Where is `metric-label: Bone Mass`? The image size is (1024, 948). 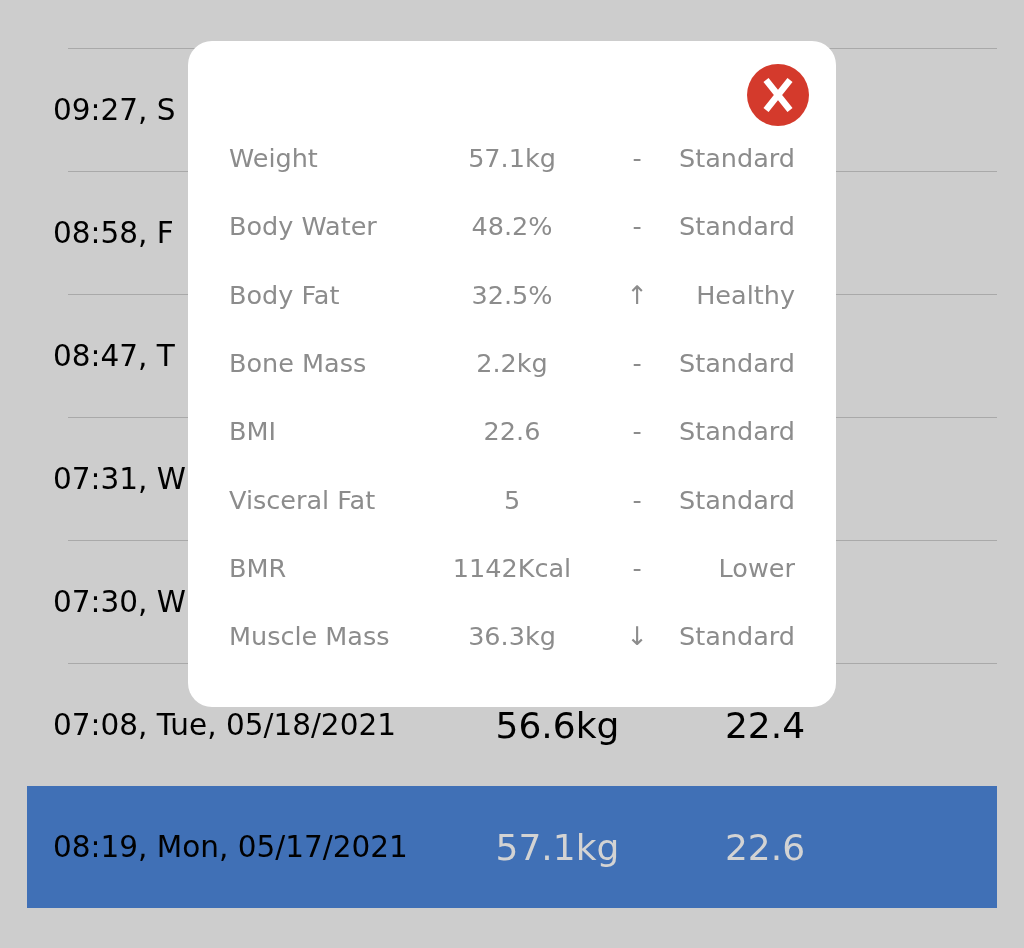
metric-label: Bone Mass is located at coordinates (298, 363).